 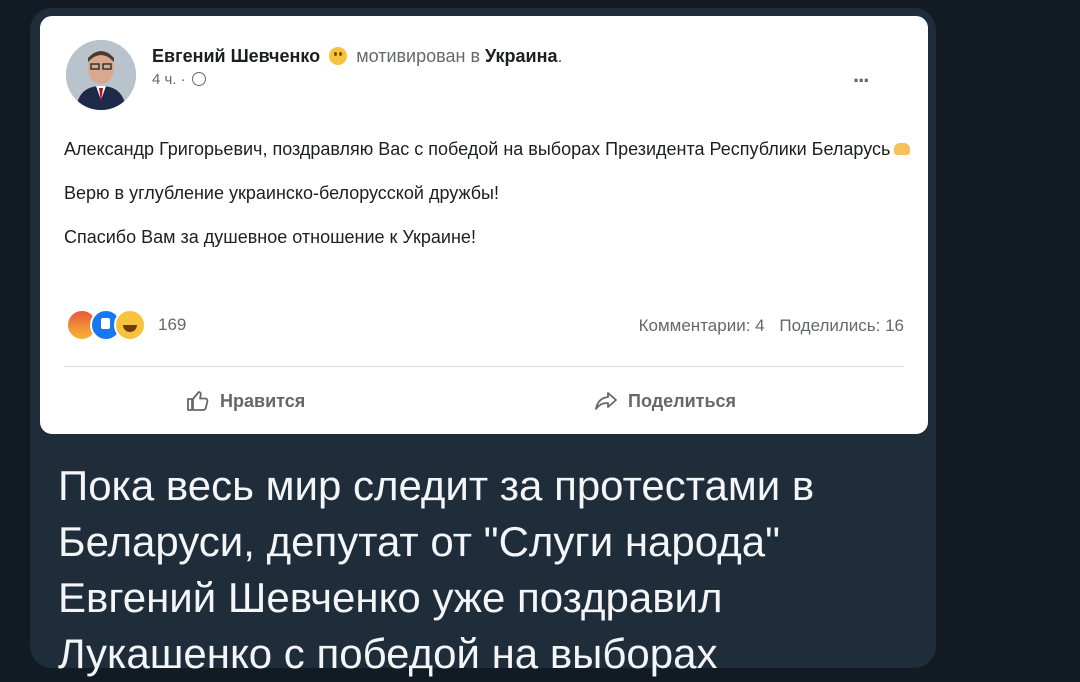 What do you see at coordinates (418, 56) in the screenshot?
I see `activity-text: мотивирован в` at bounding box center [418, 56].